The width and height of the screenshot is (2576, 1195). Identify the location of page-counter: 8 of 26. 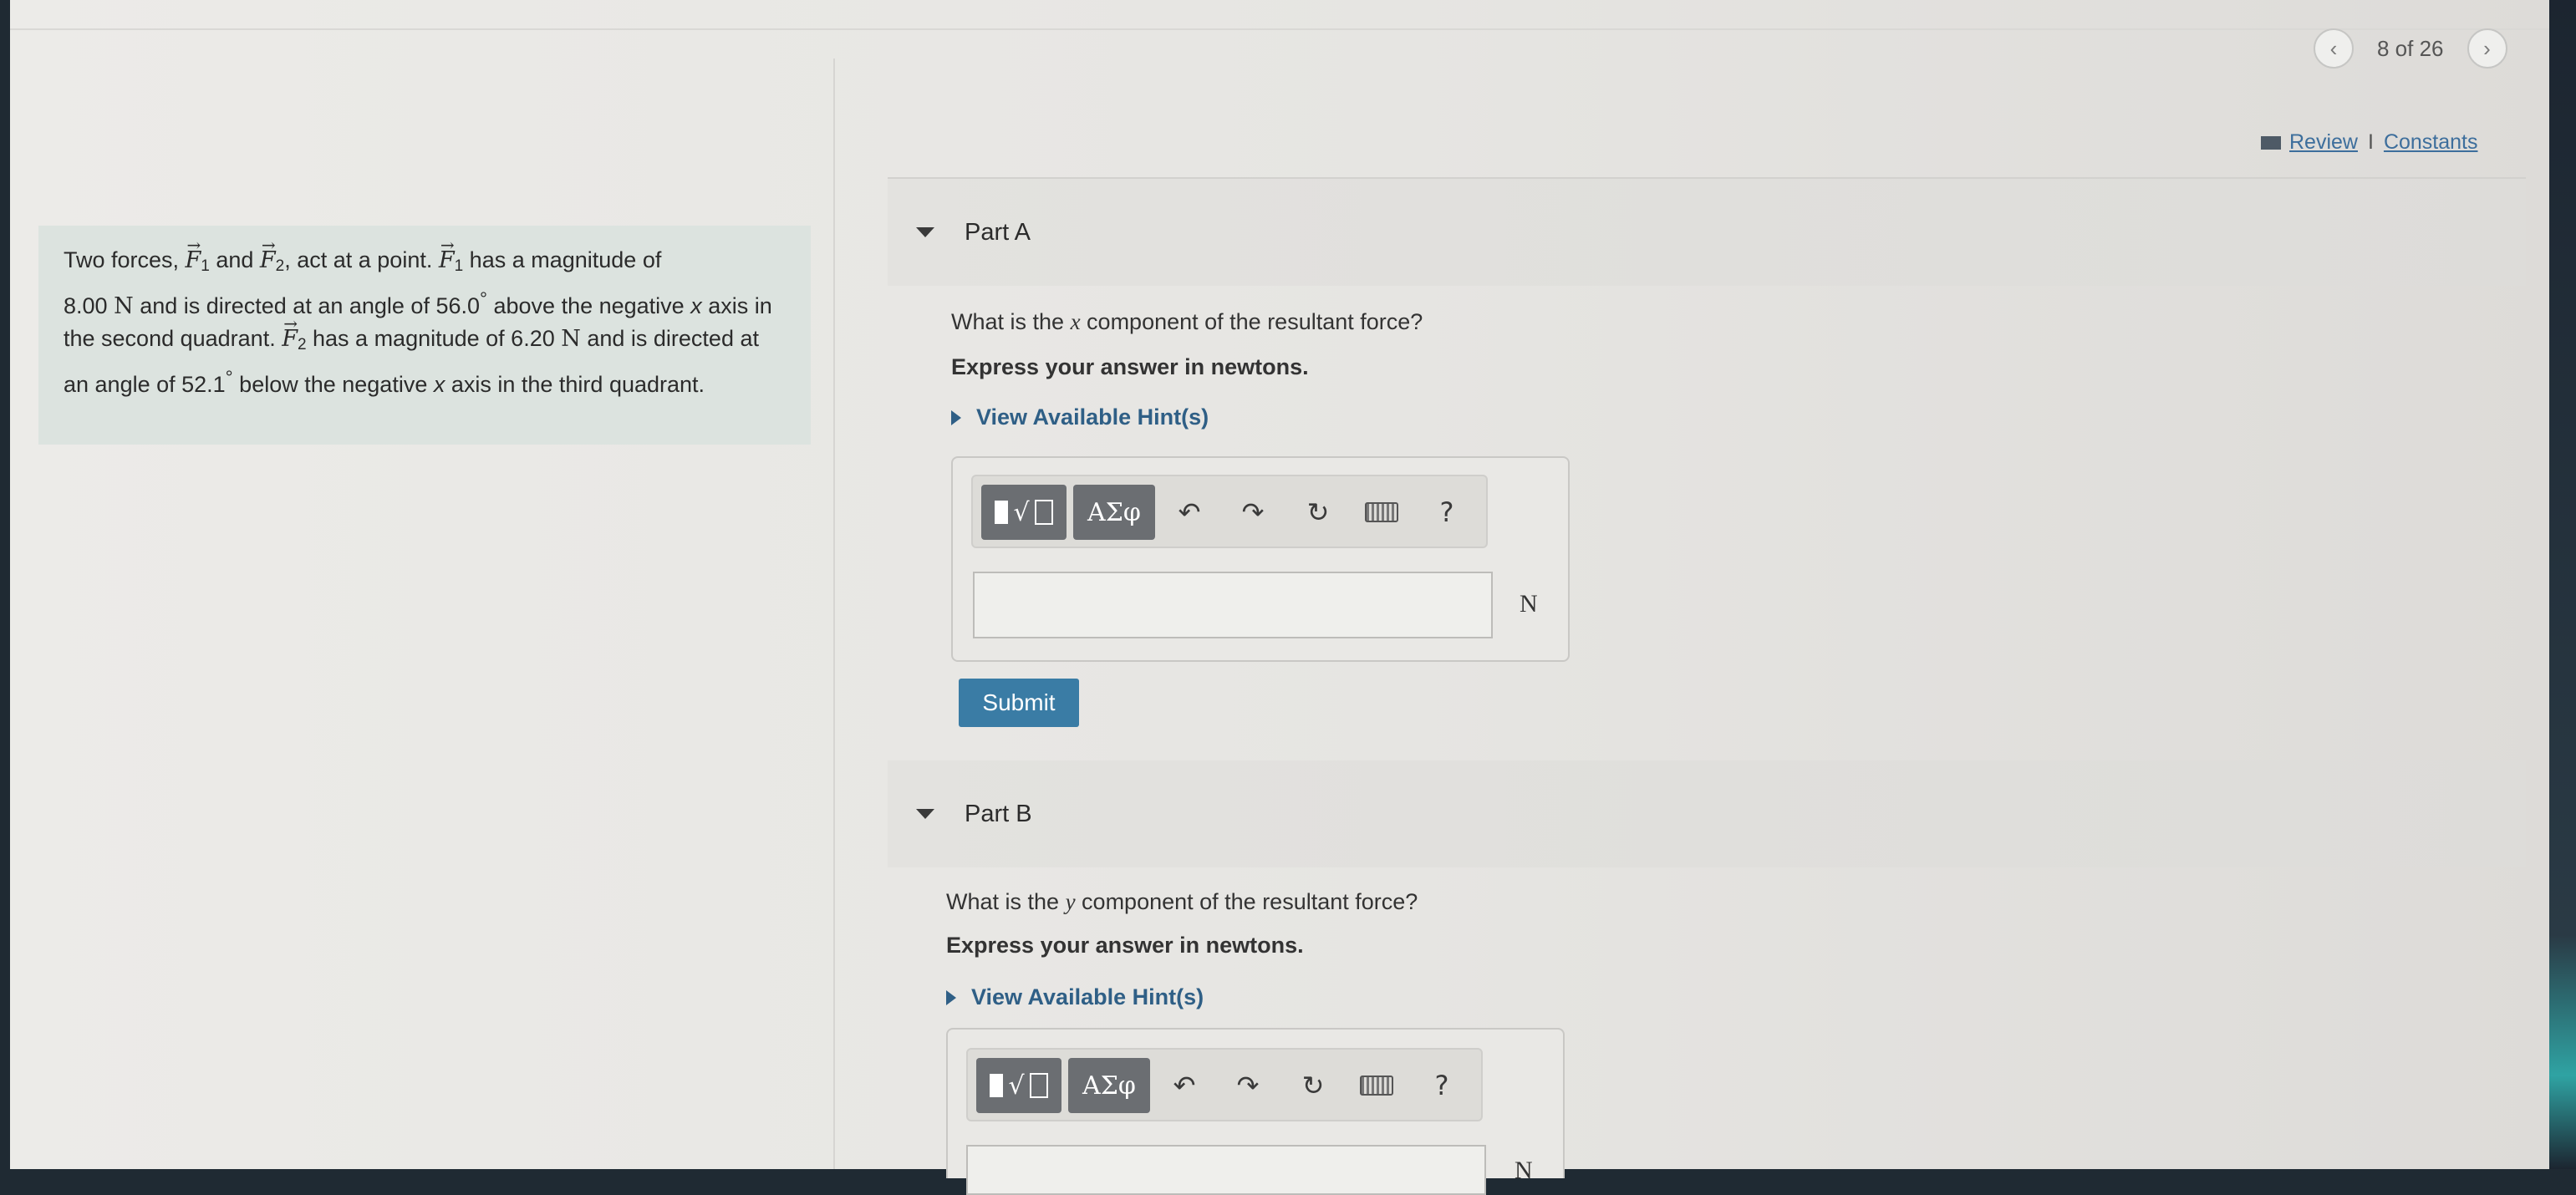
(2410, 48).